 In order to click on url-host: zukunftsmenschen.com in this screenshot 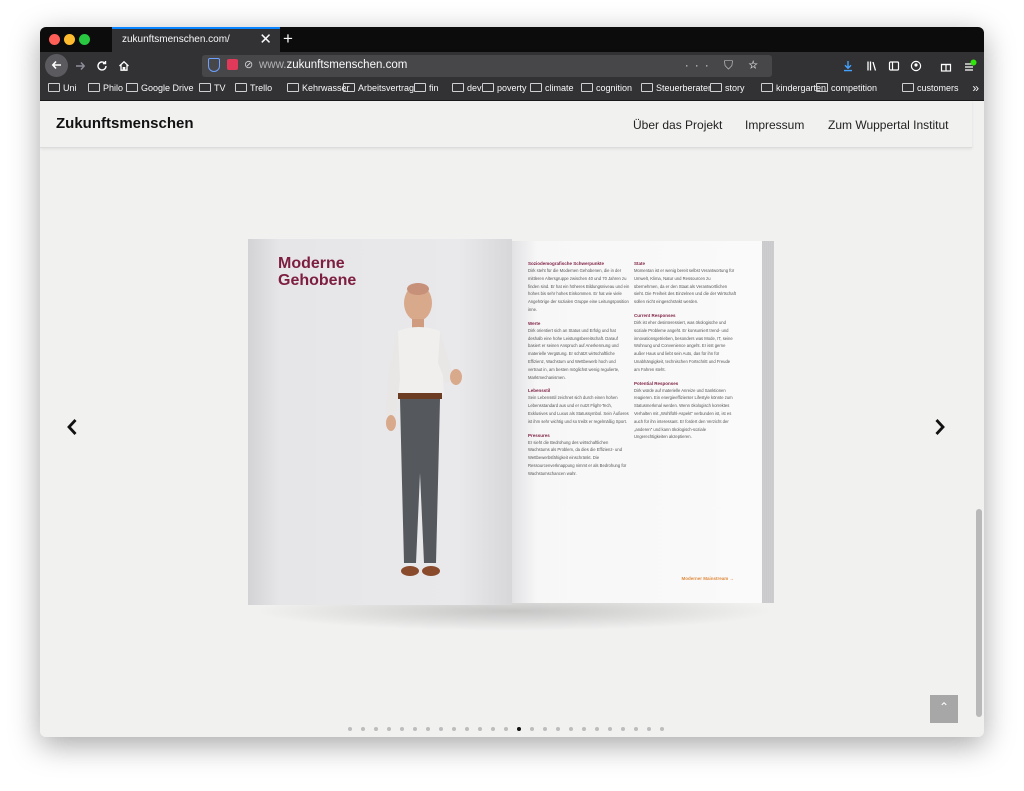, I will do `click(347, 65)`.